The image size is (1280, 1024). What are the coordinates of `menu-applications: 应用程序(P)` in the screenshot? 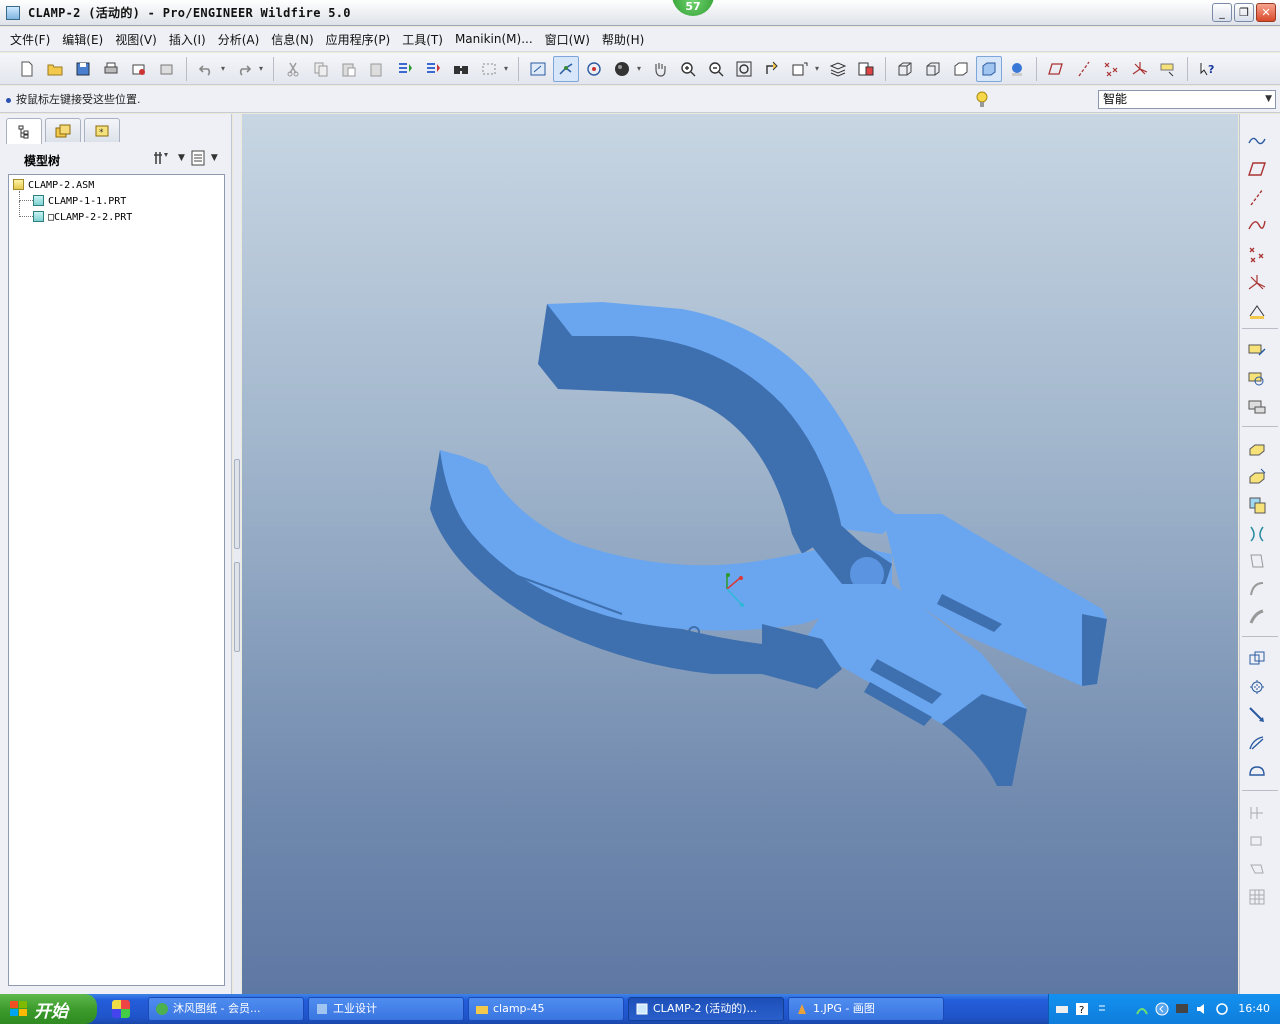 It's located at (358, 39).